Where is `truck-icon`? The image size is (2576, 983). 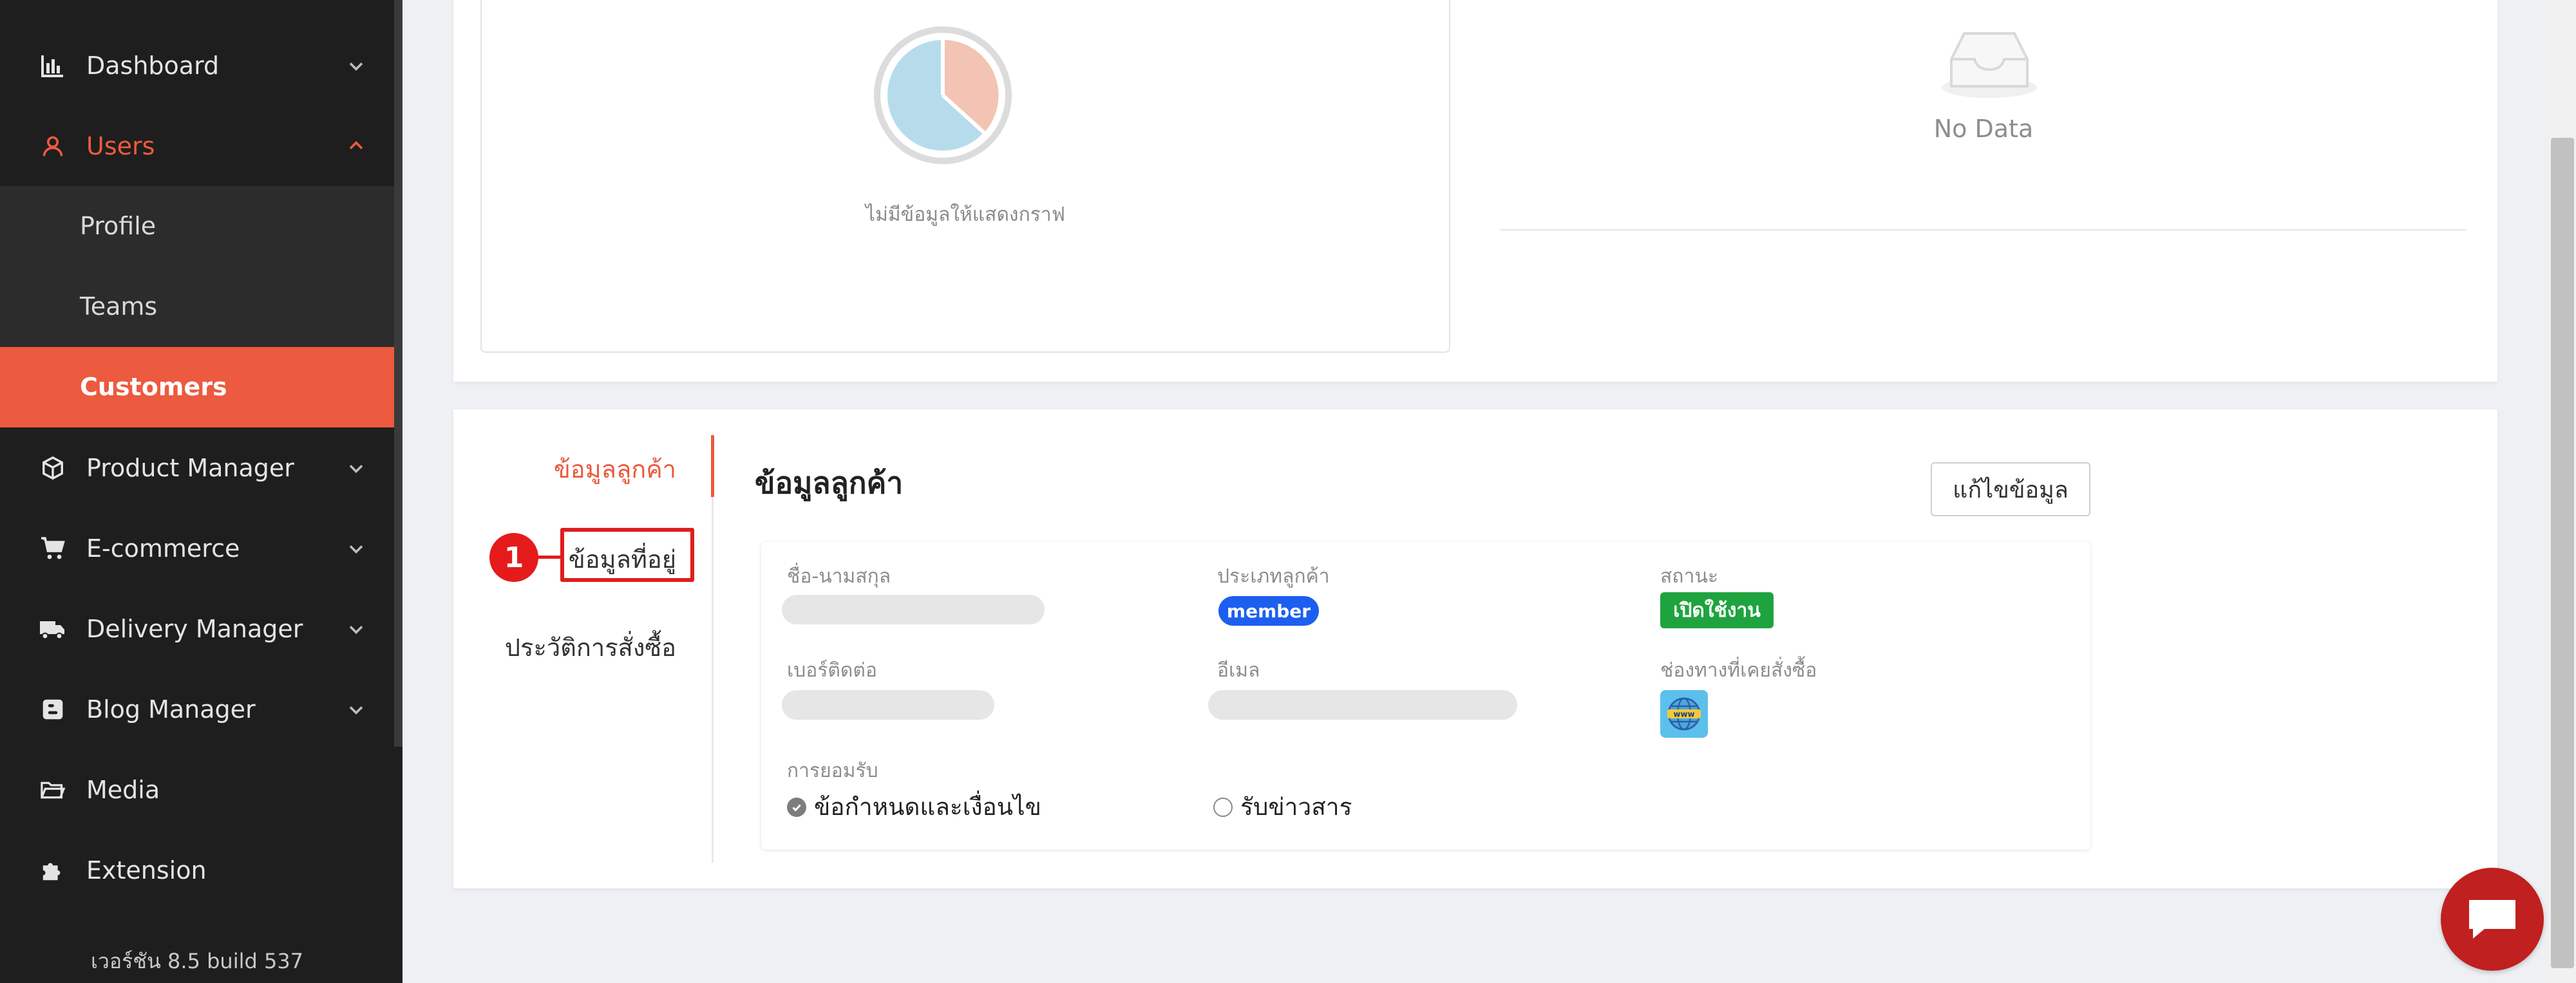 truck-icon is located at coordinates (53, 629).